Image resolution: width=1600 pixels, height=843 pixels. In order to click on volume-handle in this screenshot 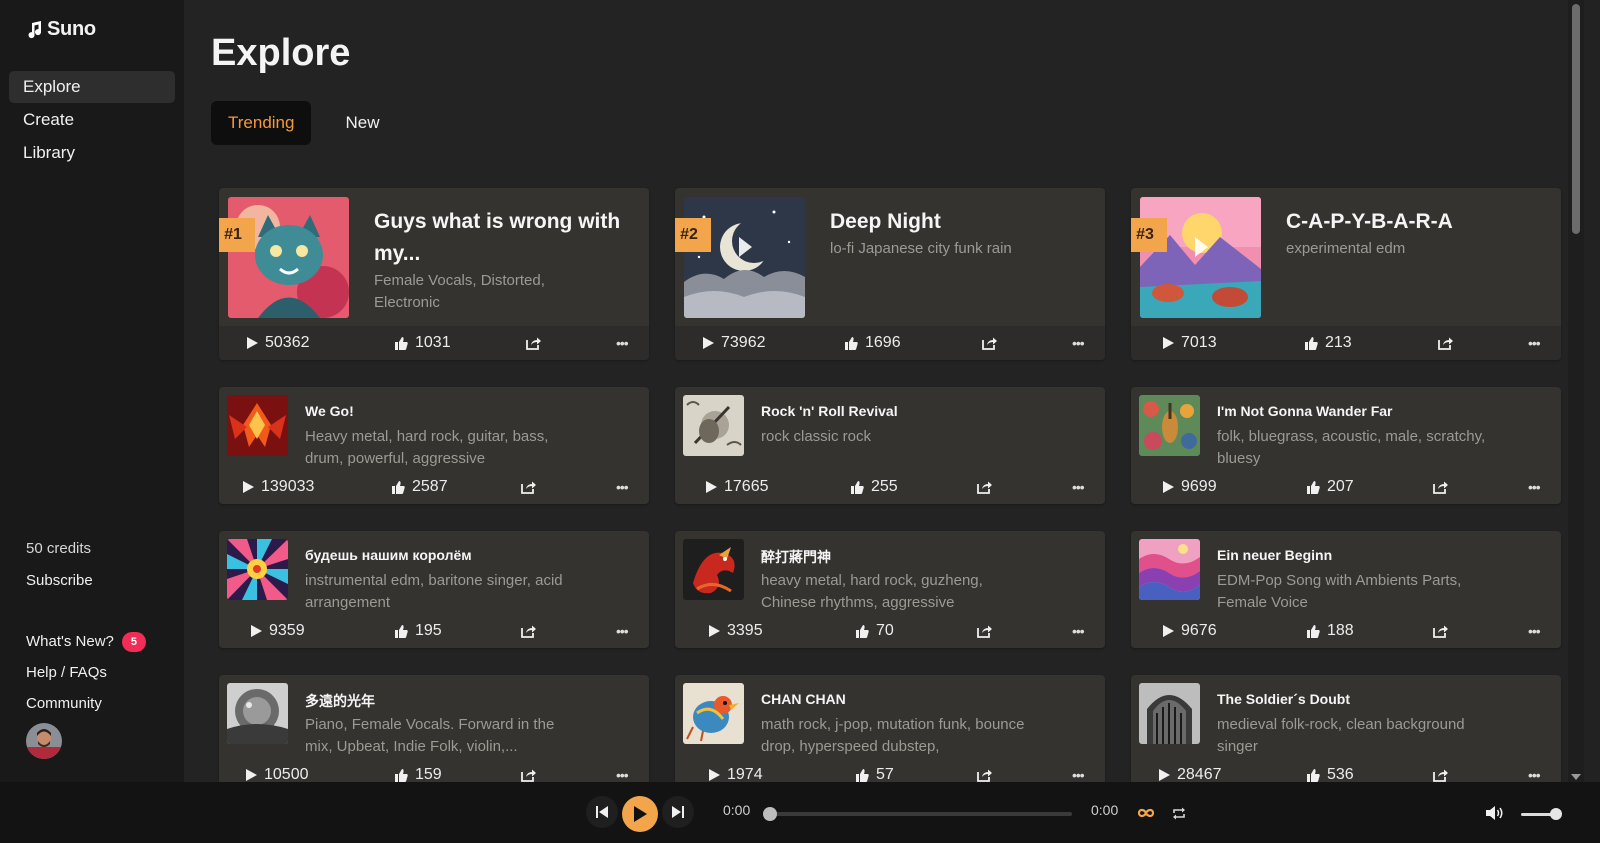, I will do `click(1556, 814)`.